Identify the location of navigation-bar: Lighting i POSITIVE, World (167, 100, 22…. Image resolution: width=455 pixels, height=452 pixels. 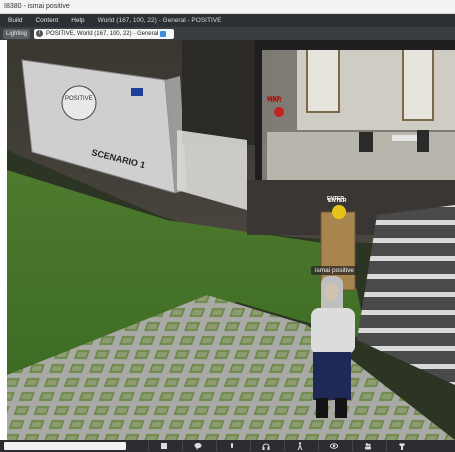
(227, 33).